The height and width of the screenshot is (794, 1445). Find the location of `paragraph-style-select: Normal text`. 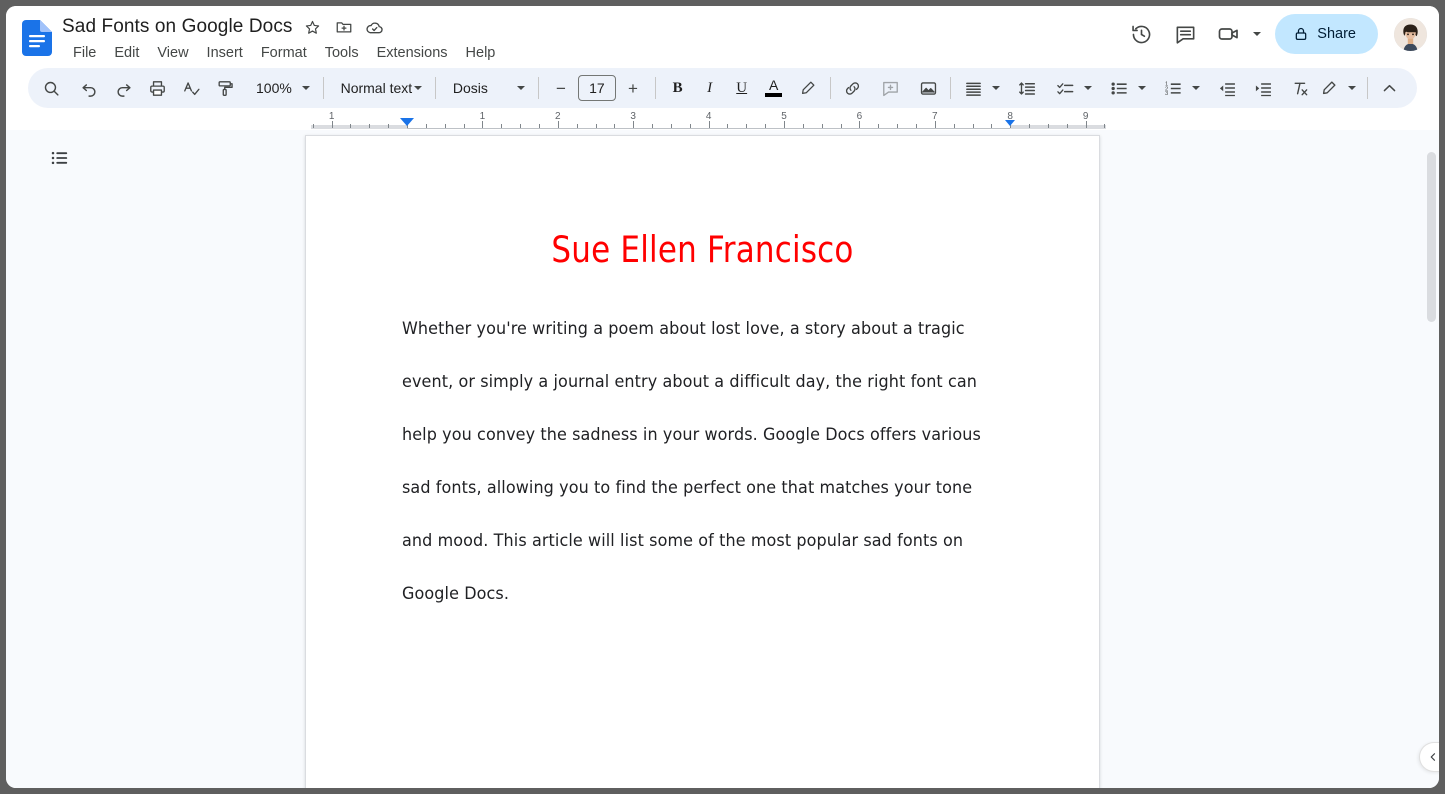

paragraph-style-select: Normal text is located at coordinates (380, 88).